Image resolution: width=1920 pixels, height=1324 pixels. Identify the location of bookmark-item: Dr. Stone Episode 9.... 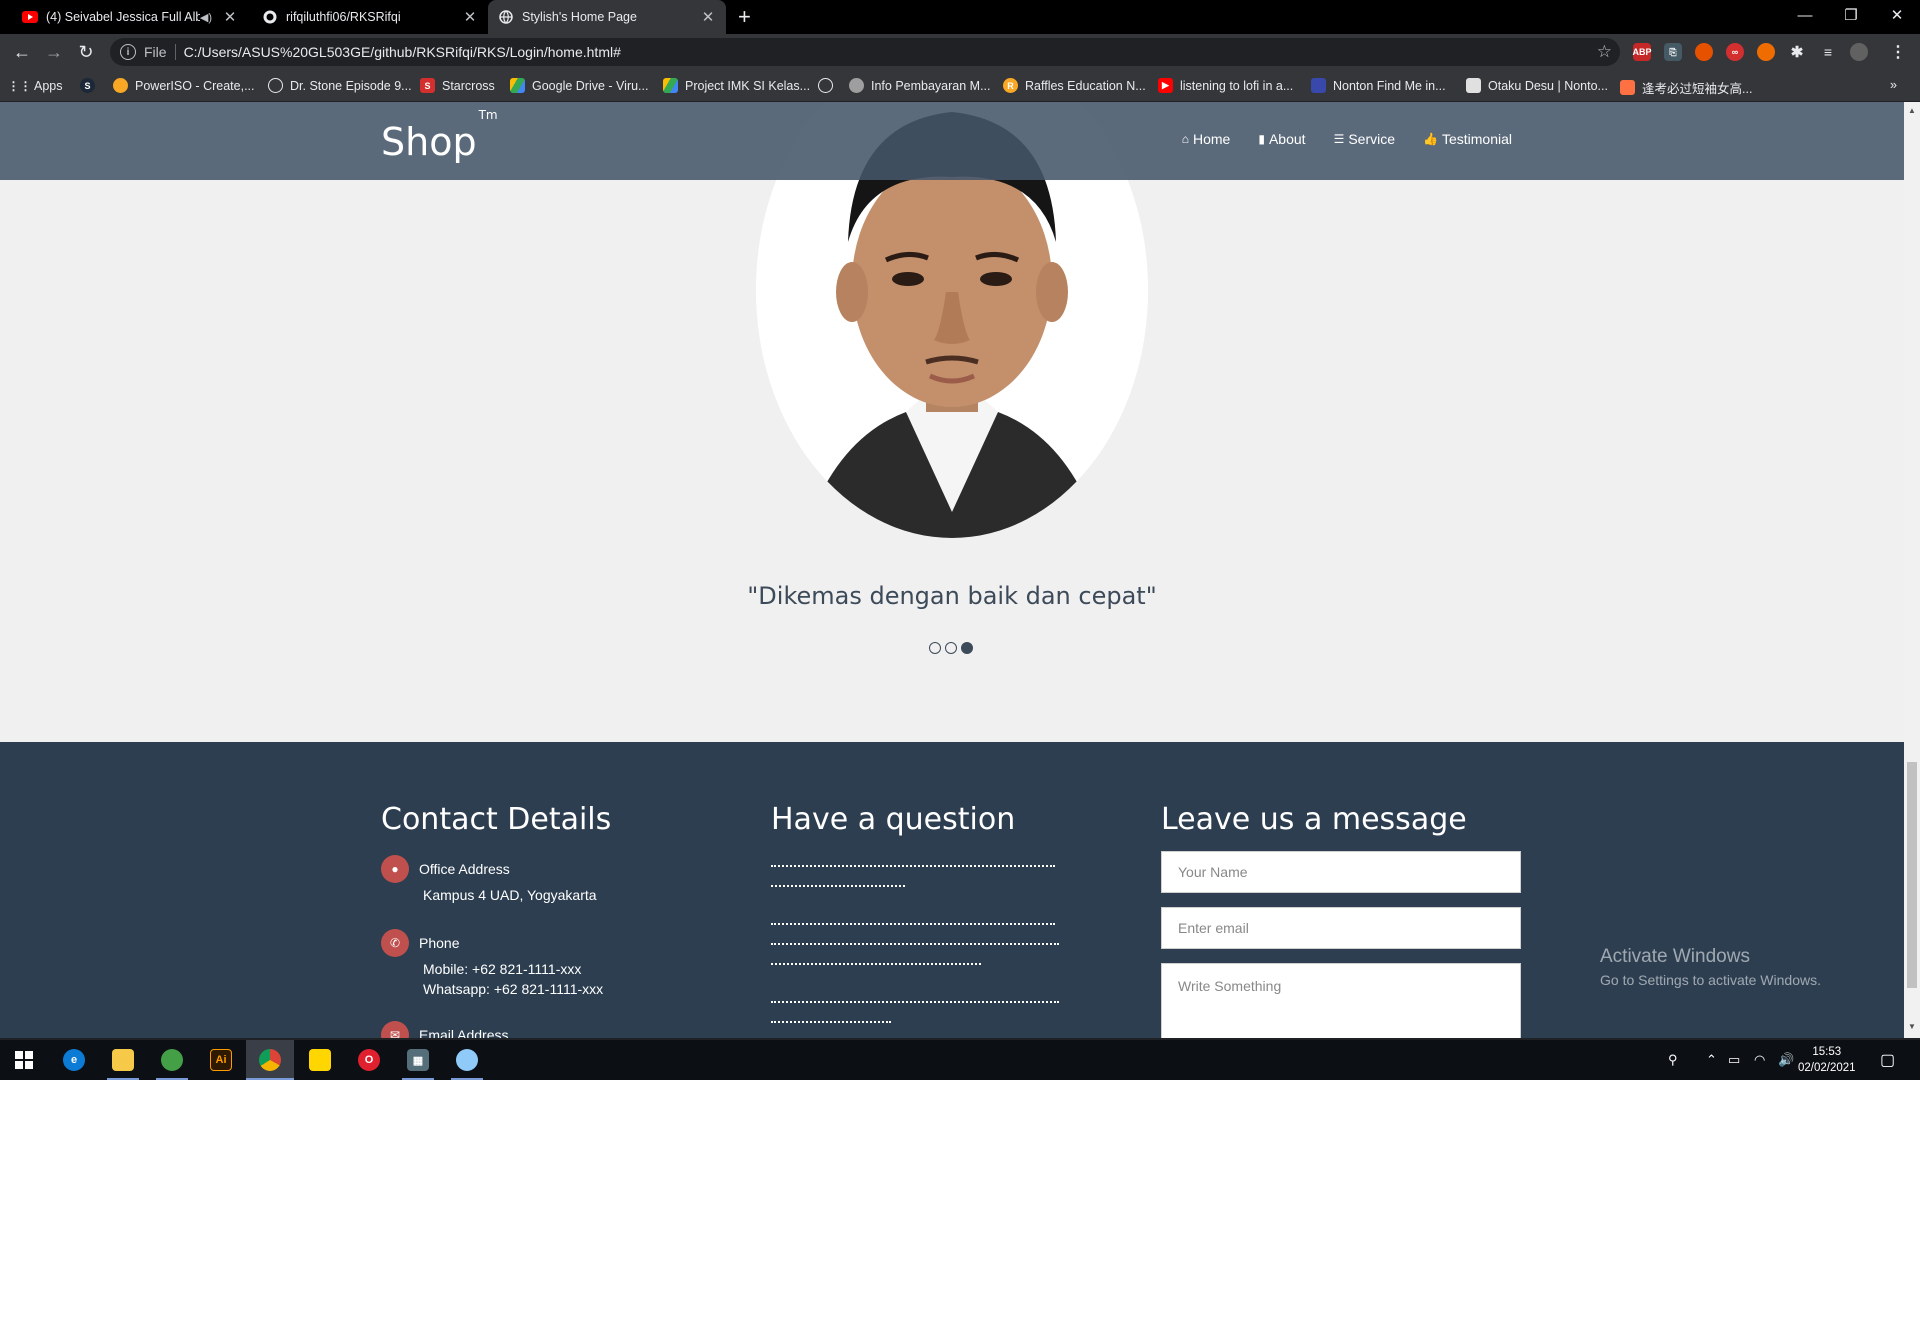
(340, 85).